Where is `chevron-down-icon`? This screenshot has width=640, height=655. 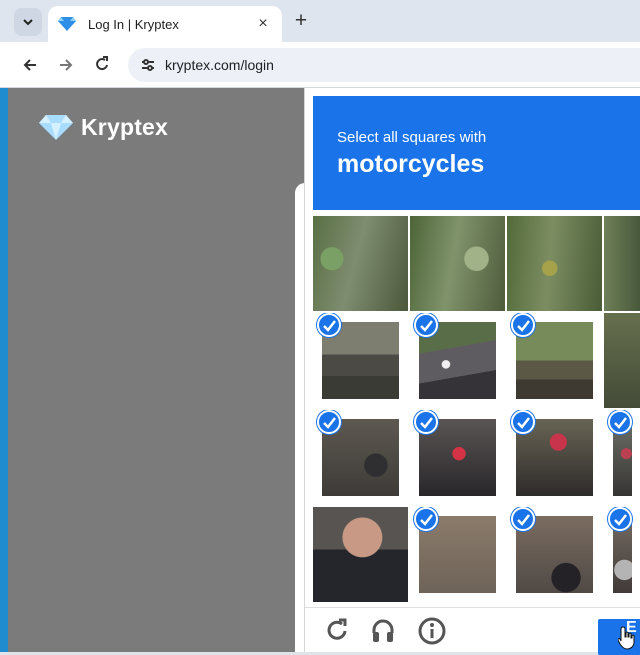 chevron-down-icon is located at coordinates (28, 22).